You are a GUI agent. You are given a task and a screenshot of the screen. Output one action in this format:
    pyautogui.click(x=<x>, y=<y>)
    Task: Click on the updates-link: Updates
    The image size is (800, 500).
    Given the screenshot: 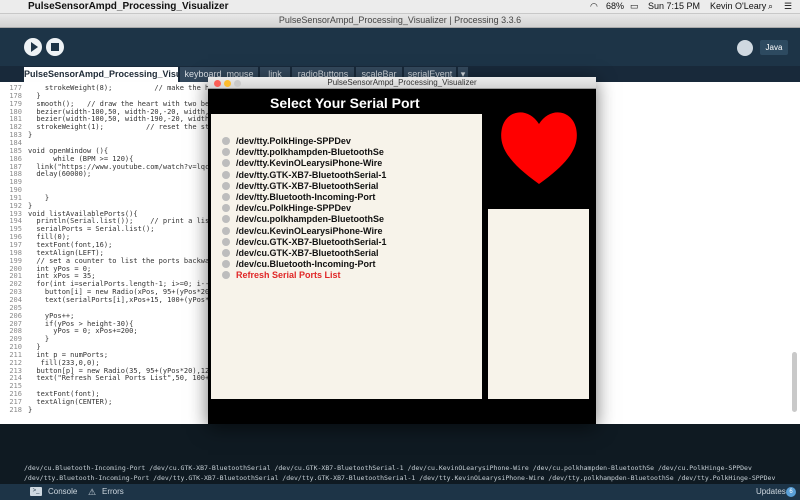 What is the action you would take?
    pyautogui.click(x=771, y=491)
    